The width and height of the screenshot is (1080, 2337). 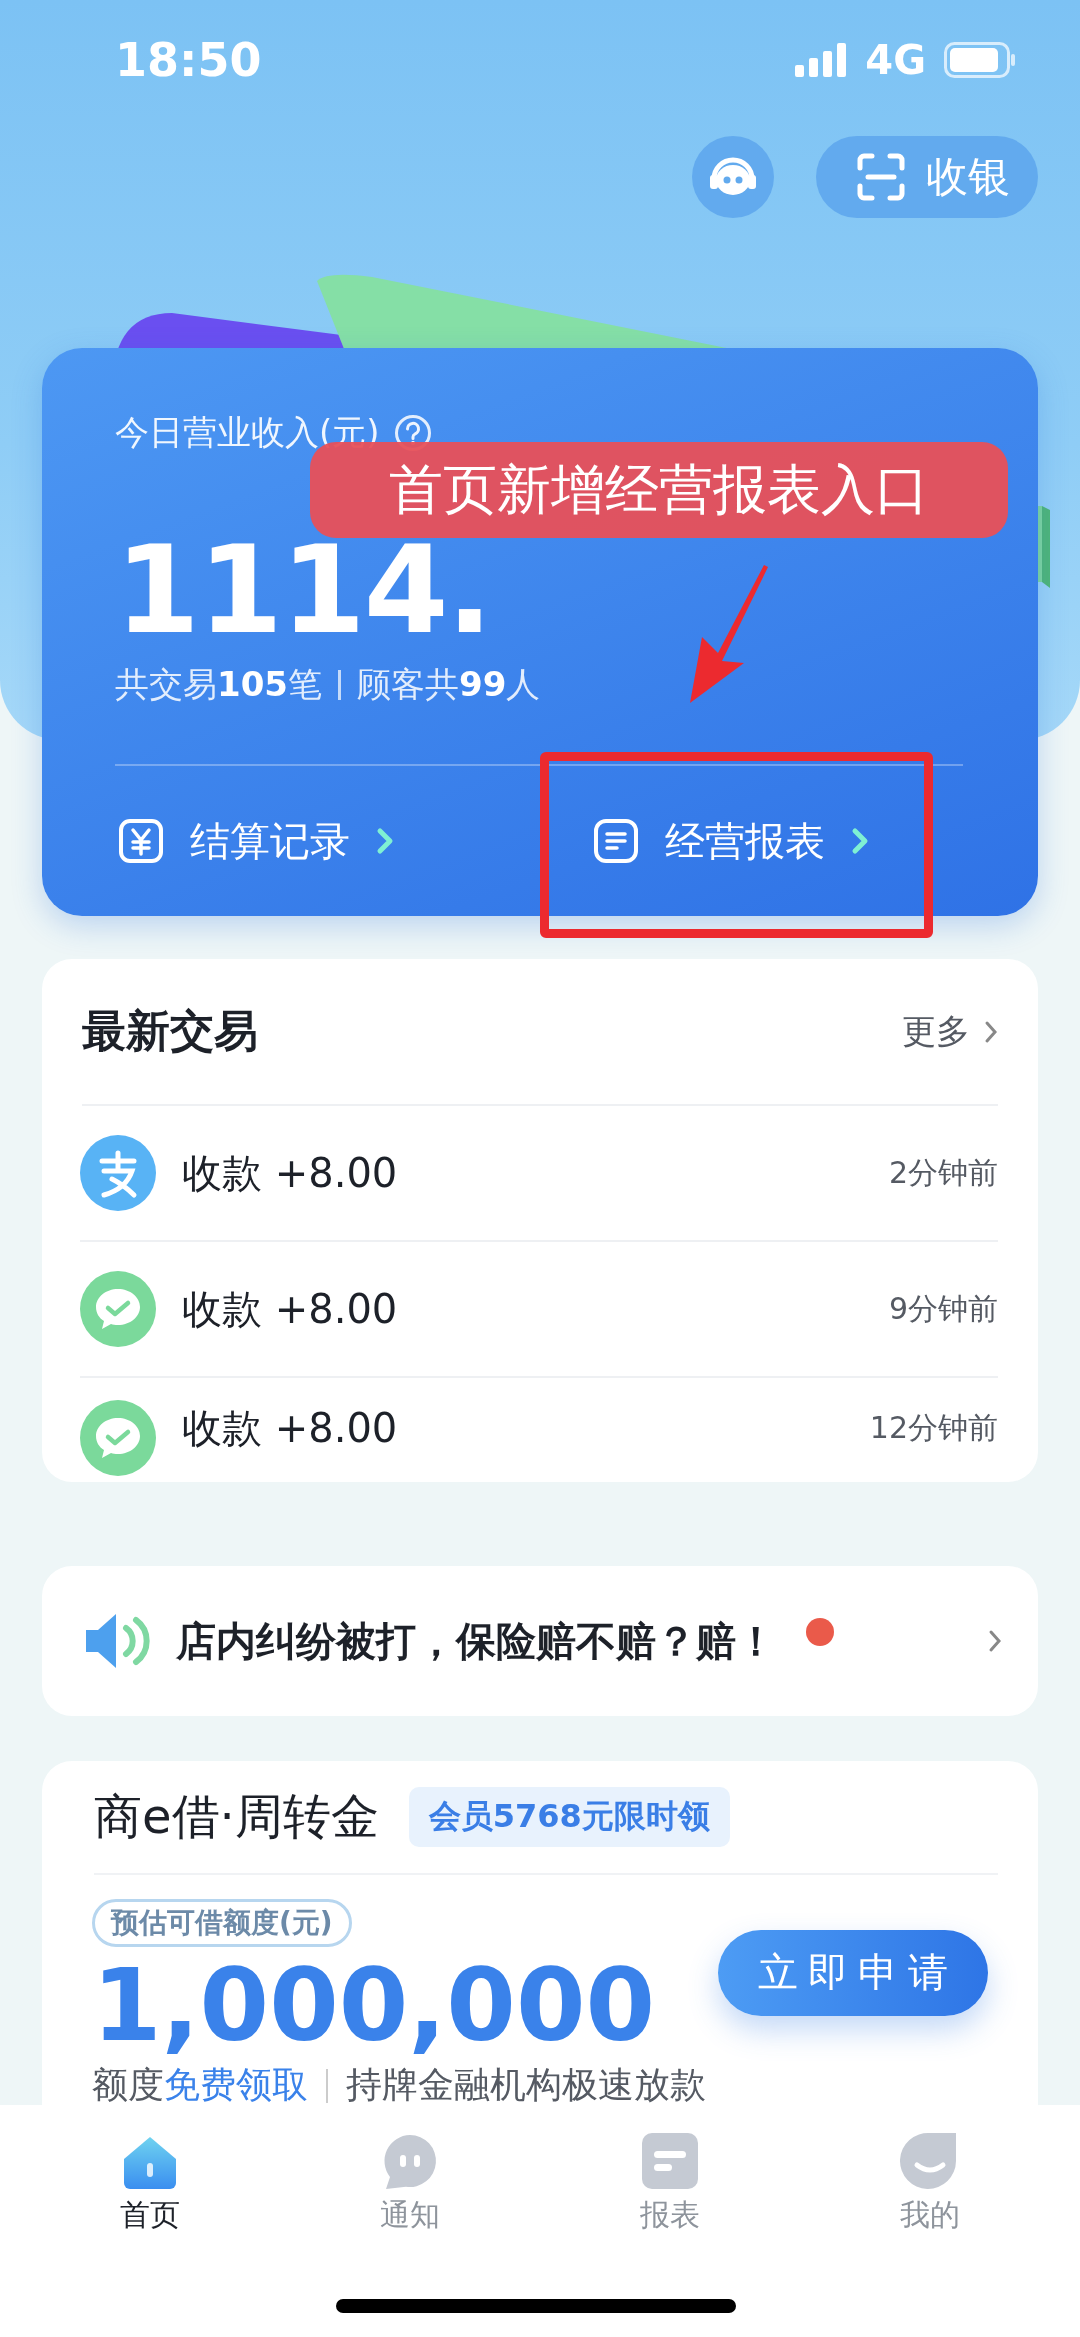 I want to click on limit-amount: 1,000,000, so click(x=374, y=2006).